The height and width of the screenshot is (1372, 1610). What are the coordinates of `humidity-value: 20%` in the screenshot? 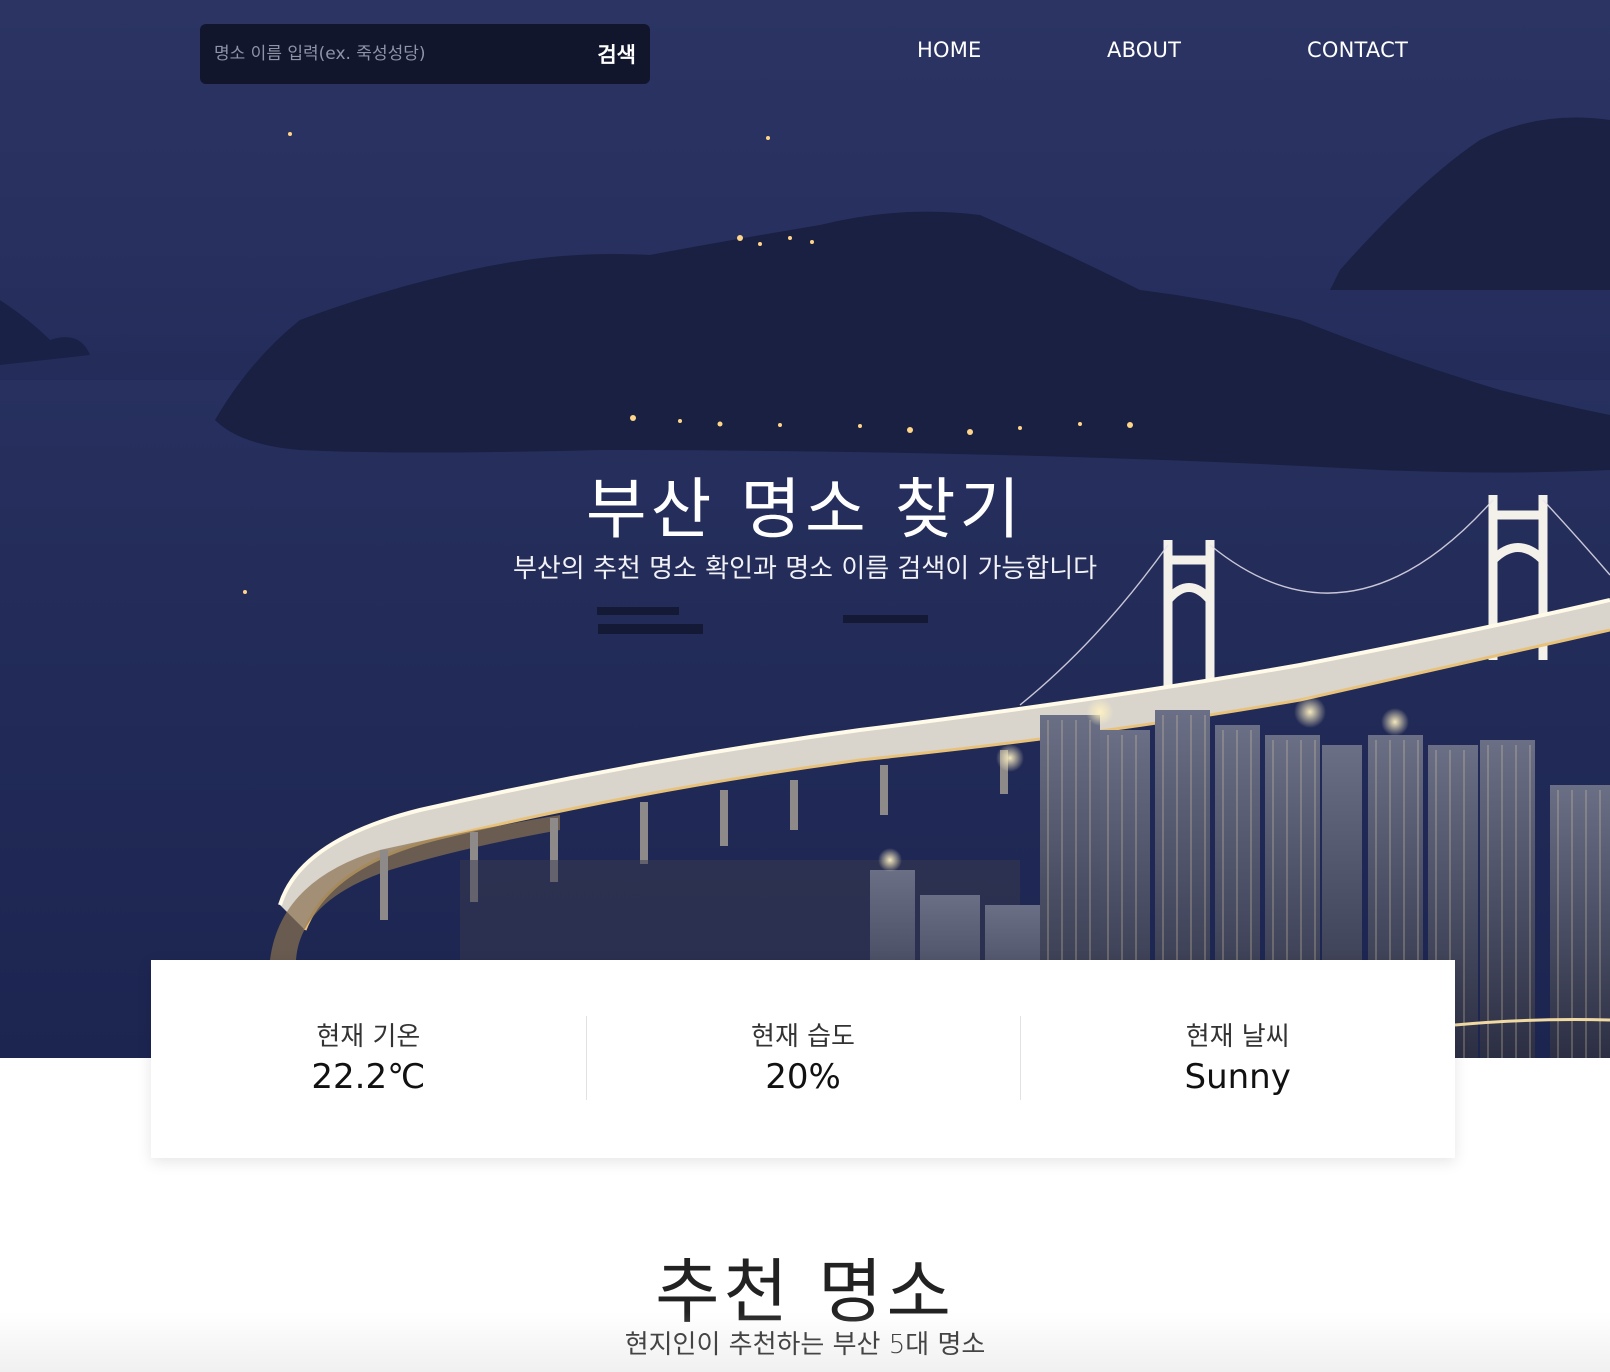 It's located at (803, 1077).